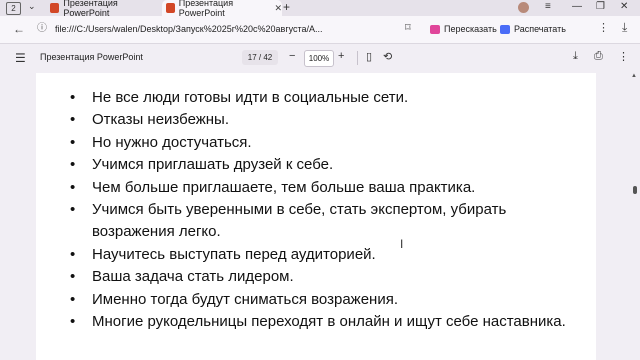 This screenshot has height=360, width=640. What do you see at coordinates (328, 277) in the screenshot?
I see `list-item: Ваша задача стать лидером.` at bounding box center [328, 277].